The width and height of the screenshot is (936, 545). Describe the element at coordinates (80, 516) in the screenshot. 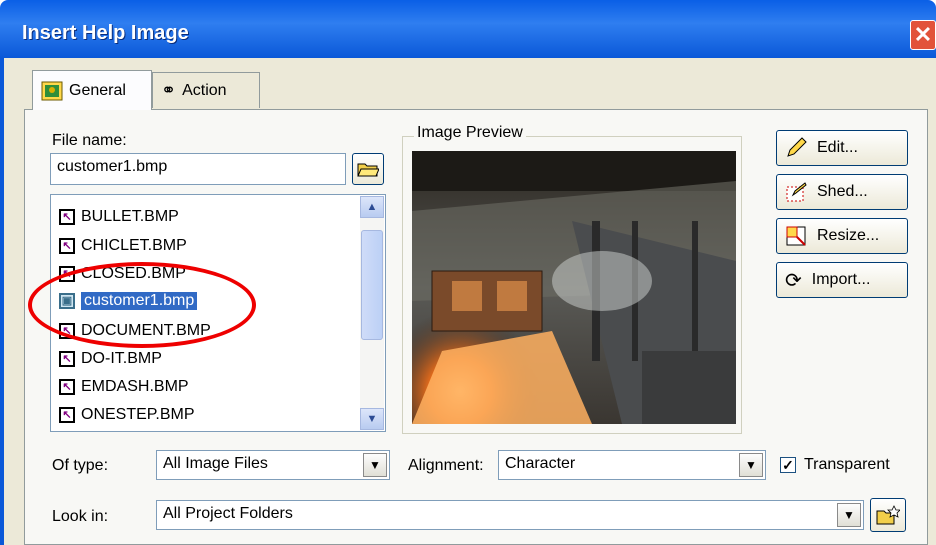

I see `look-in-label: Look in:` at that location.